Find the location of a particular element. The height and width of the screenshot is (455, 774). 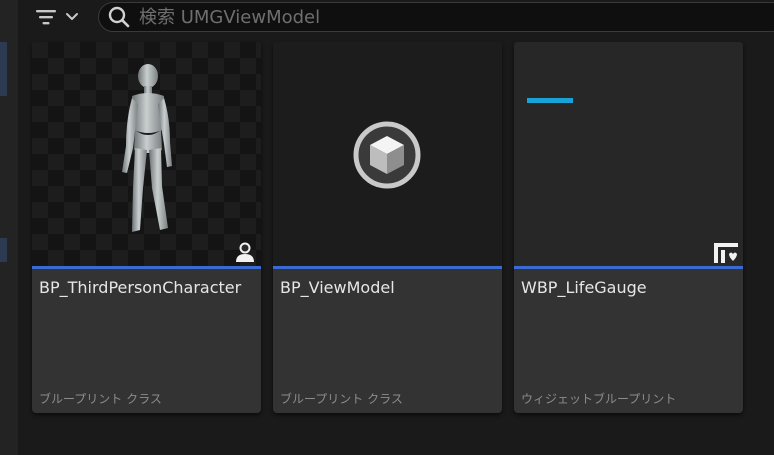

mannequin-preview is located at coordinates (147, 148).